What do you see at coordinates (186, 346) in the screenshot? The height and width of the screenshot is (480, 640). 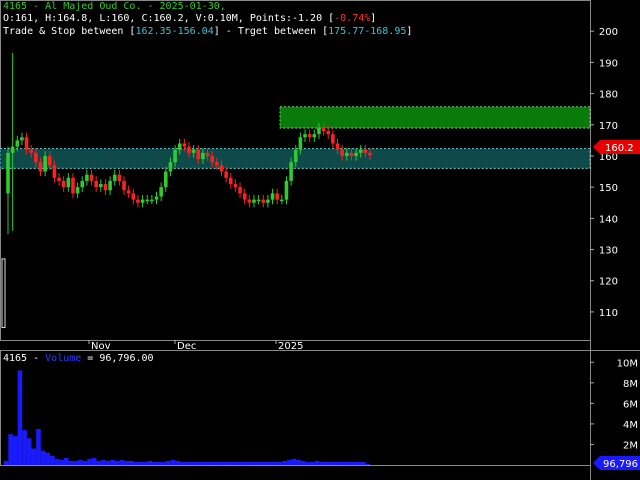 I see `x-tick-dec: Dec` at bounding box center [186, 346].